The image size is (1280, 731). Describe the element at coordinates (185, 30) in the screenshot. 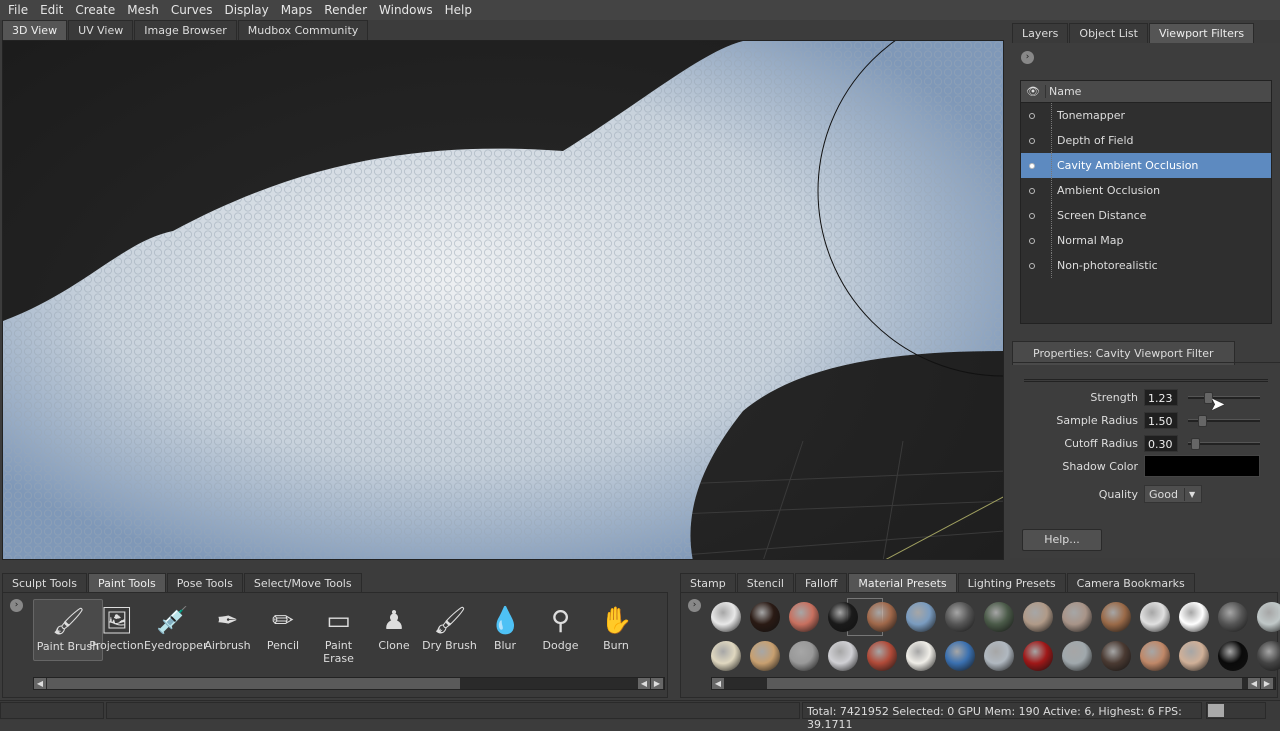

I see `tab-image-browser: Image Browser` at that location.